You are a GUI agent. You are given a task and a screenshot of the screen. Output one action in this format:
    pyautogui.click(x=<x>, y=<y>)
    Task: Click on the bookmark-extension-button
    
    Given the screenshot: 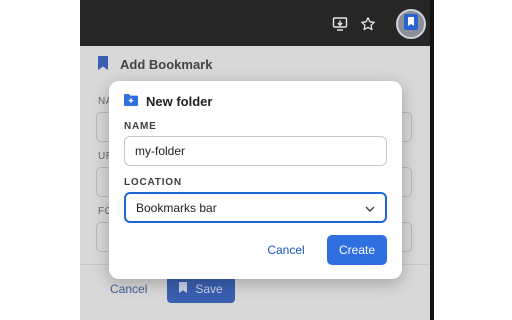 What is the action you would take?
    pyautogui.click(x=411, y=24)
    